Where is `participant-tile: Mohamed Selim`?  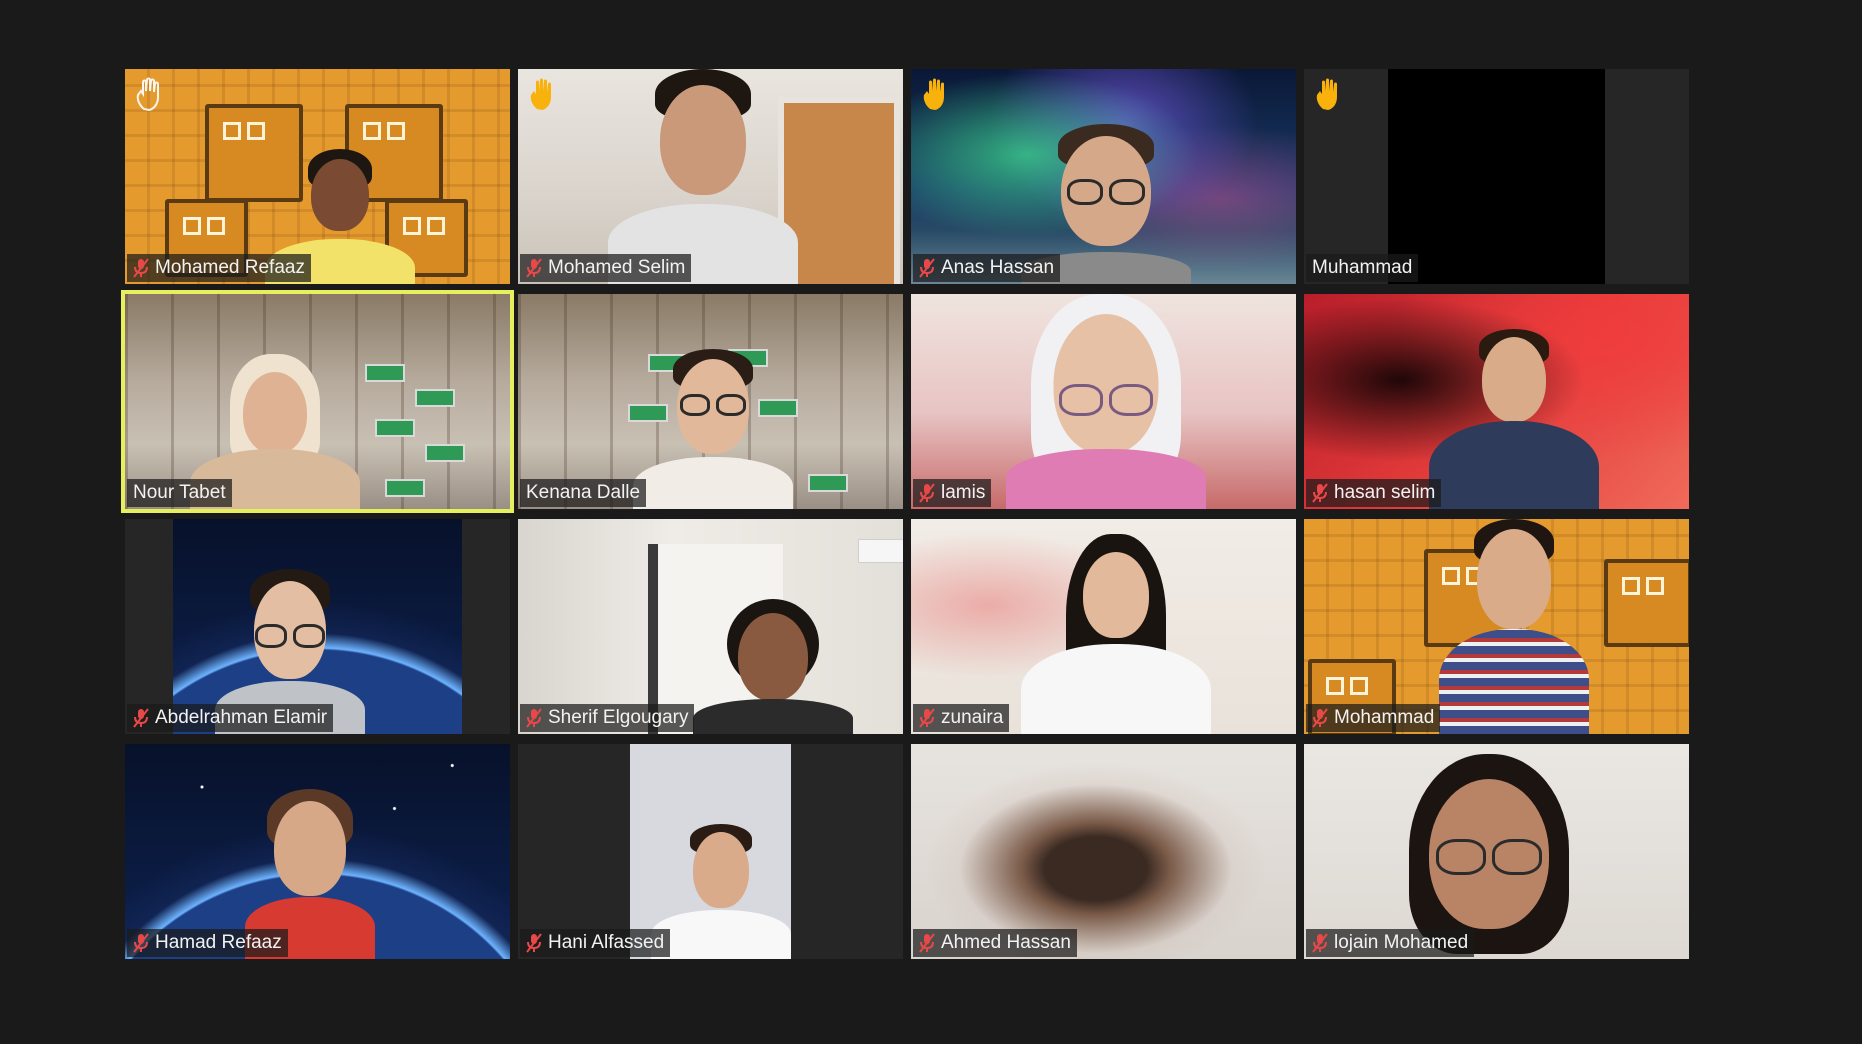 participant-tile: Mohamed Selim is located at coordinates (710, 176).